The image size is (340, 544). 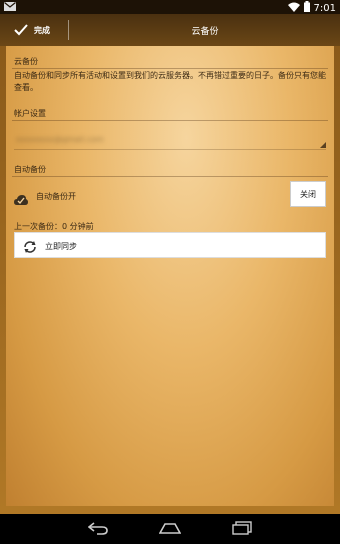 What do you see at coordinates (10, 8) in the screenshot?
I see `mail-icon` at bounding box center [10, 8].